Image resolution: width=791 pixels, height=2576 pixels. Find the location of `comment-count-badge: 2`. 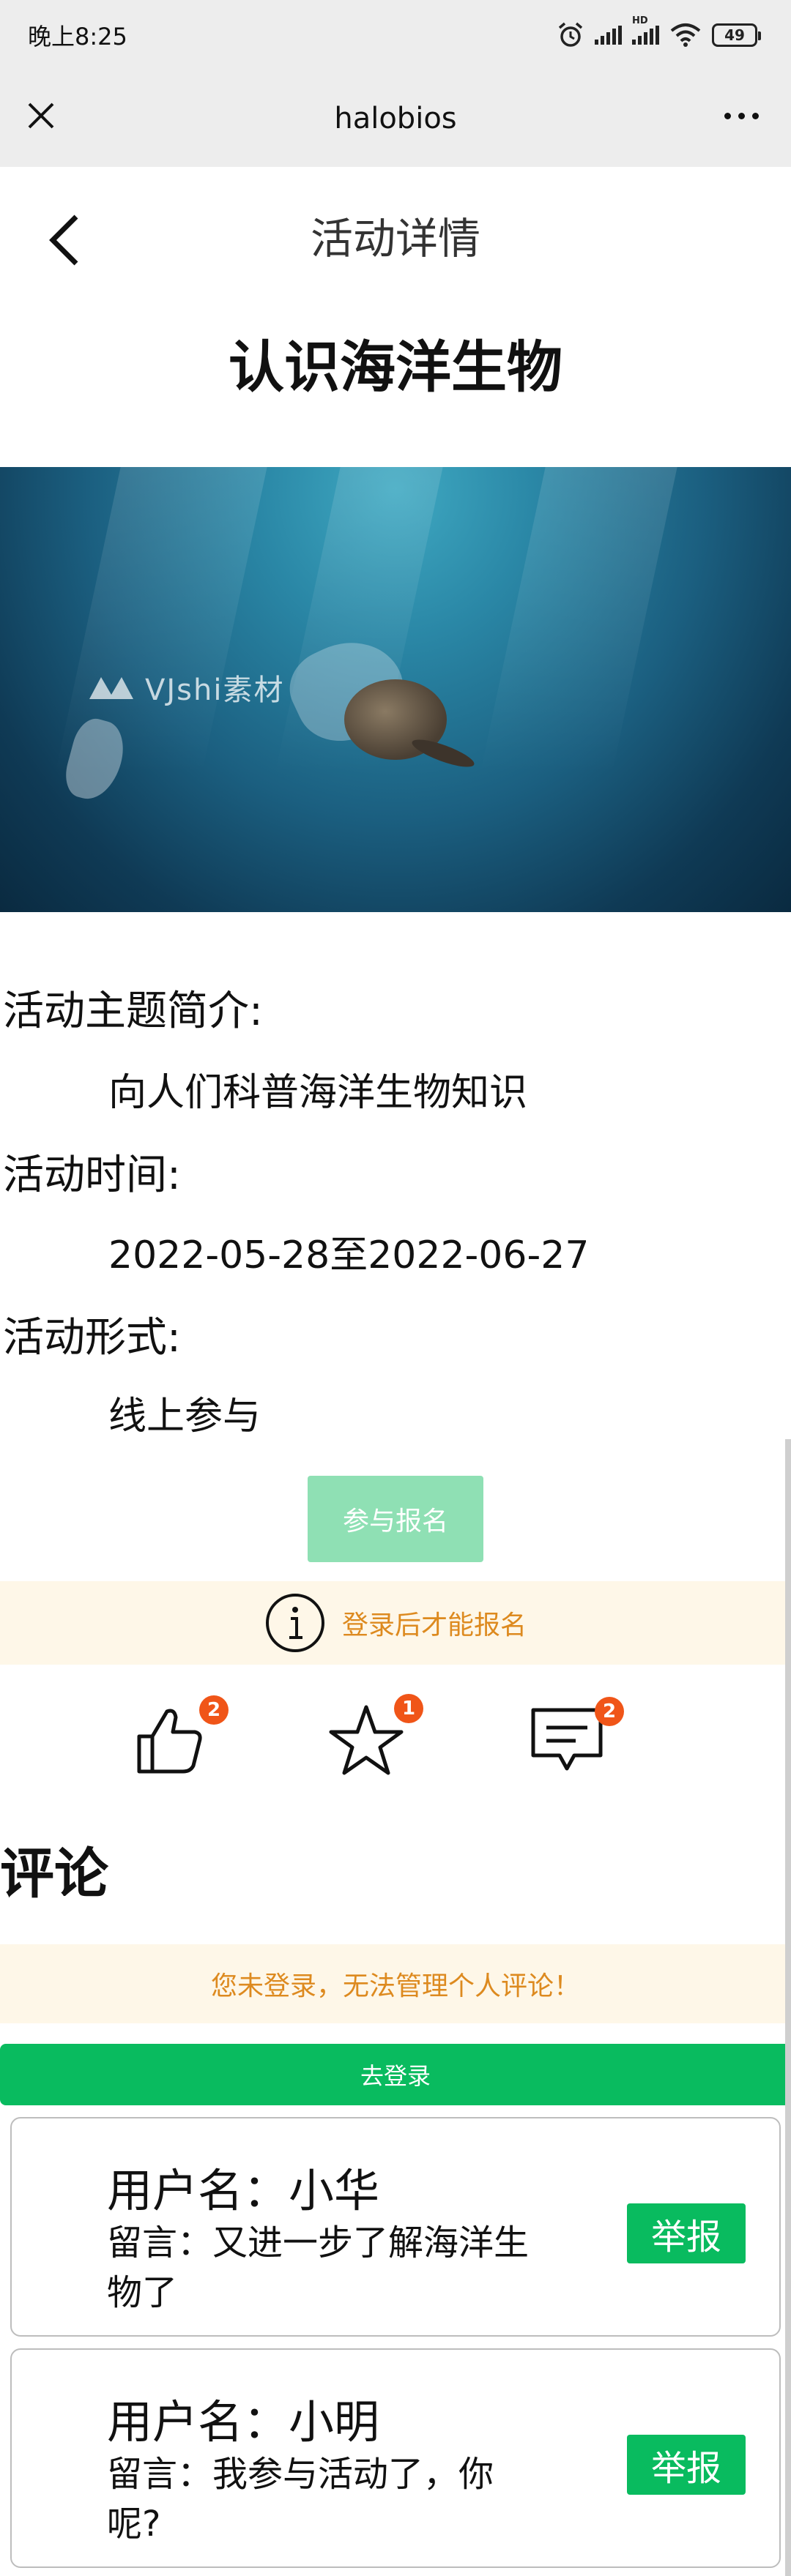

comment-count-badge: 2 is located at coordinates (609, 1711).